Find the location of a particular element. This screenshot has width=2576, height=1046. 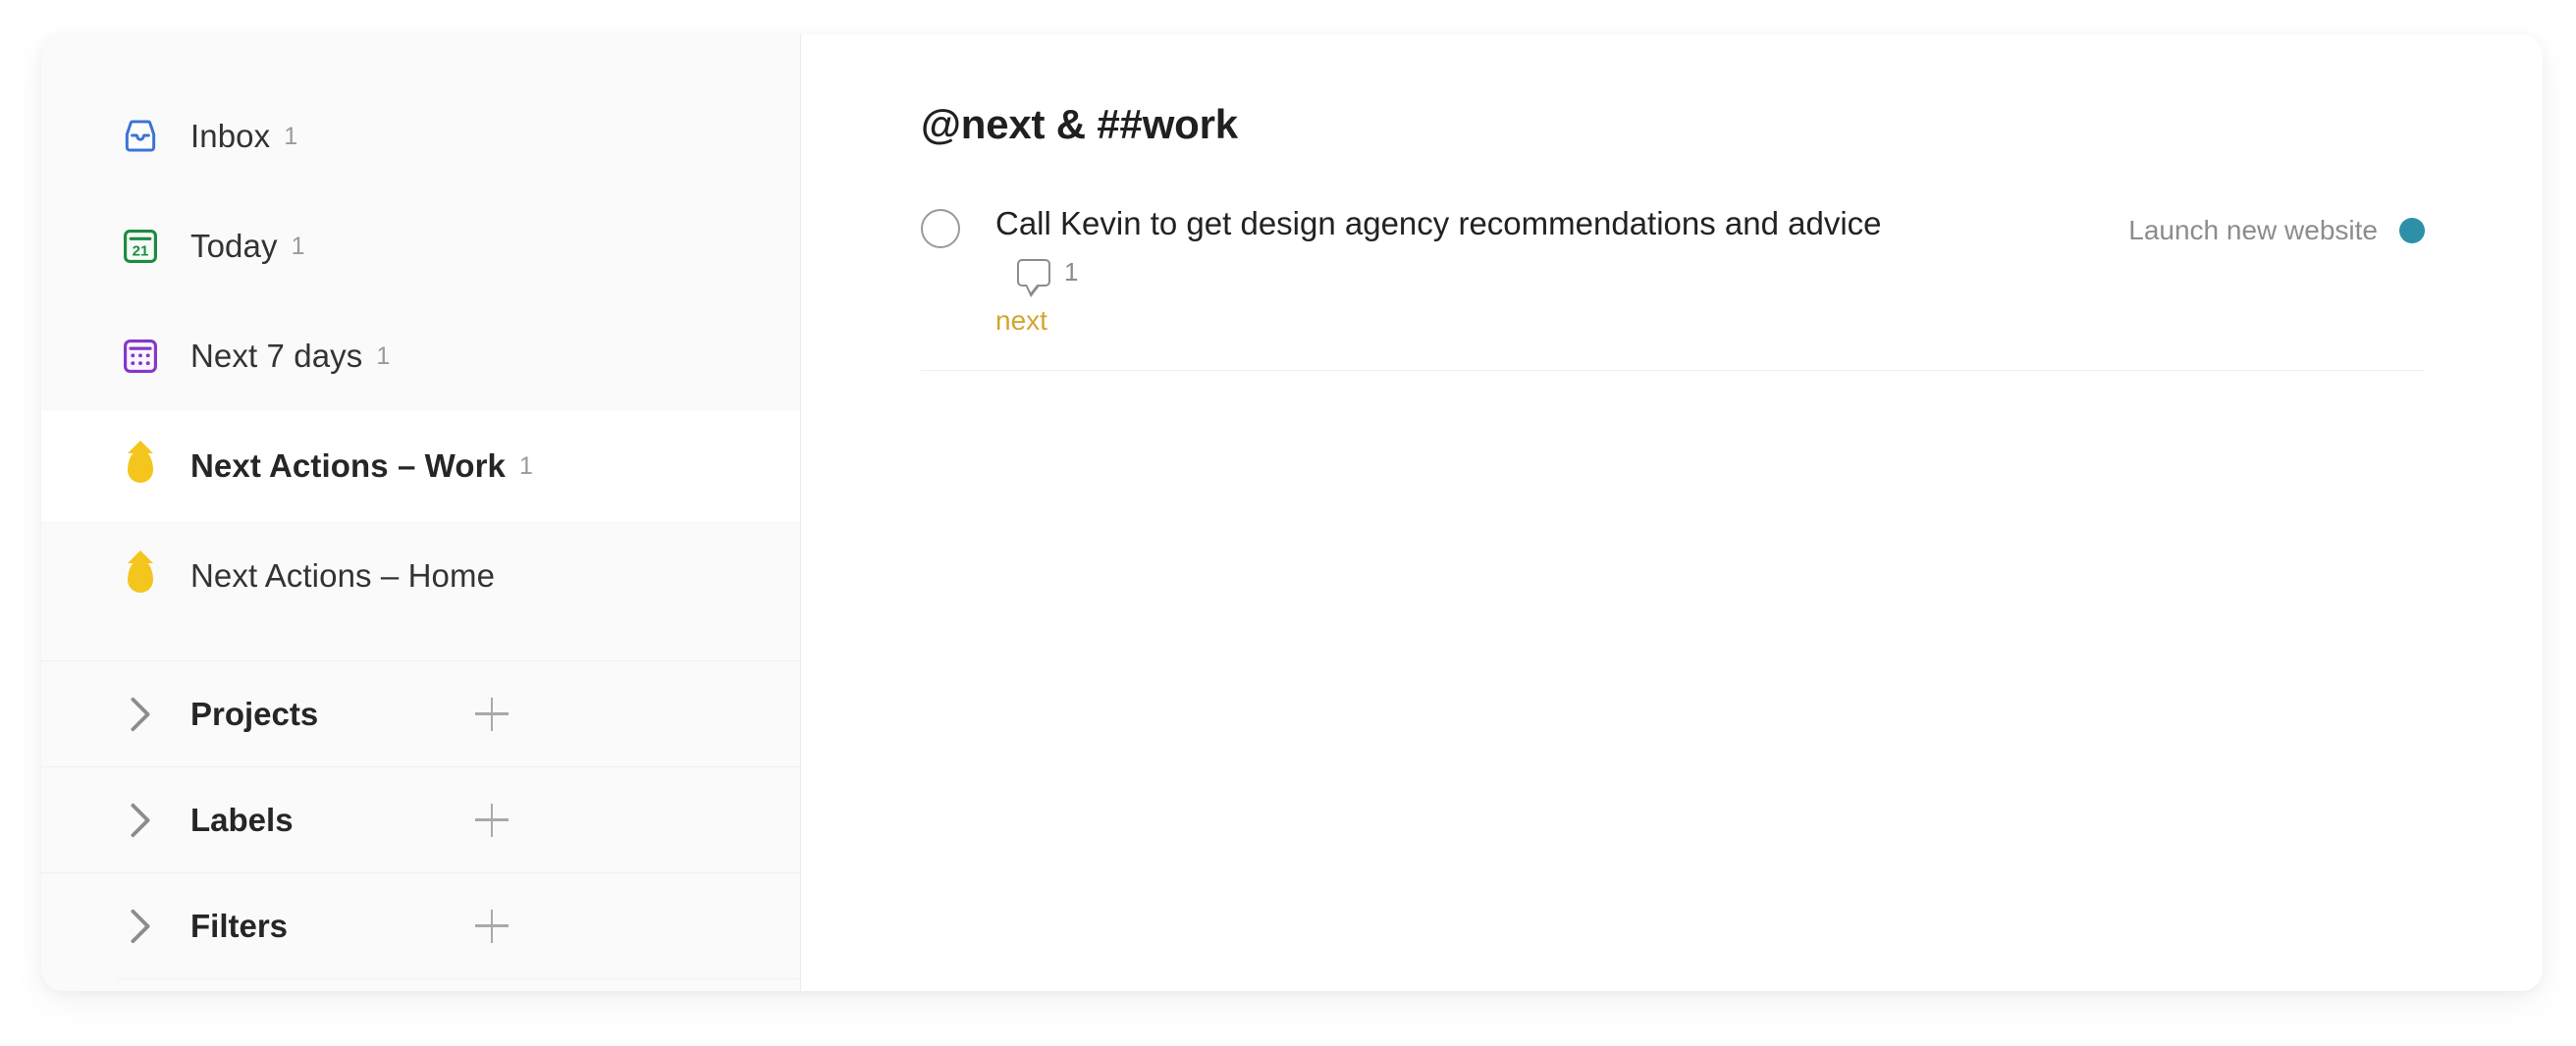

inbox-icon is located at coordinates (140, 136).